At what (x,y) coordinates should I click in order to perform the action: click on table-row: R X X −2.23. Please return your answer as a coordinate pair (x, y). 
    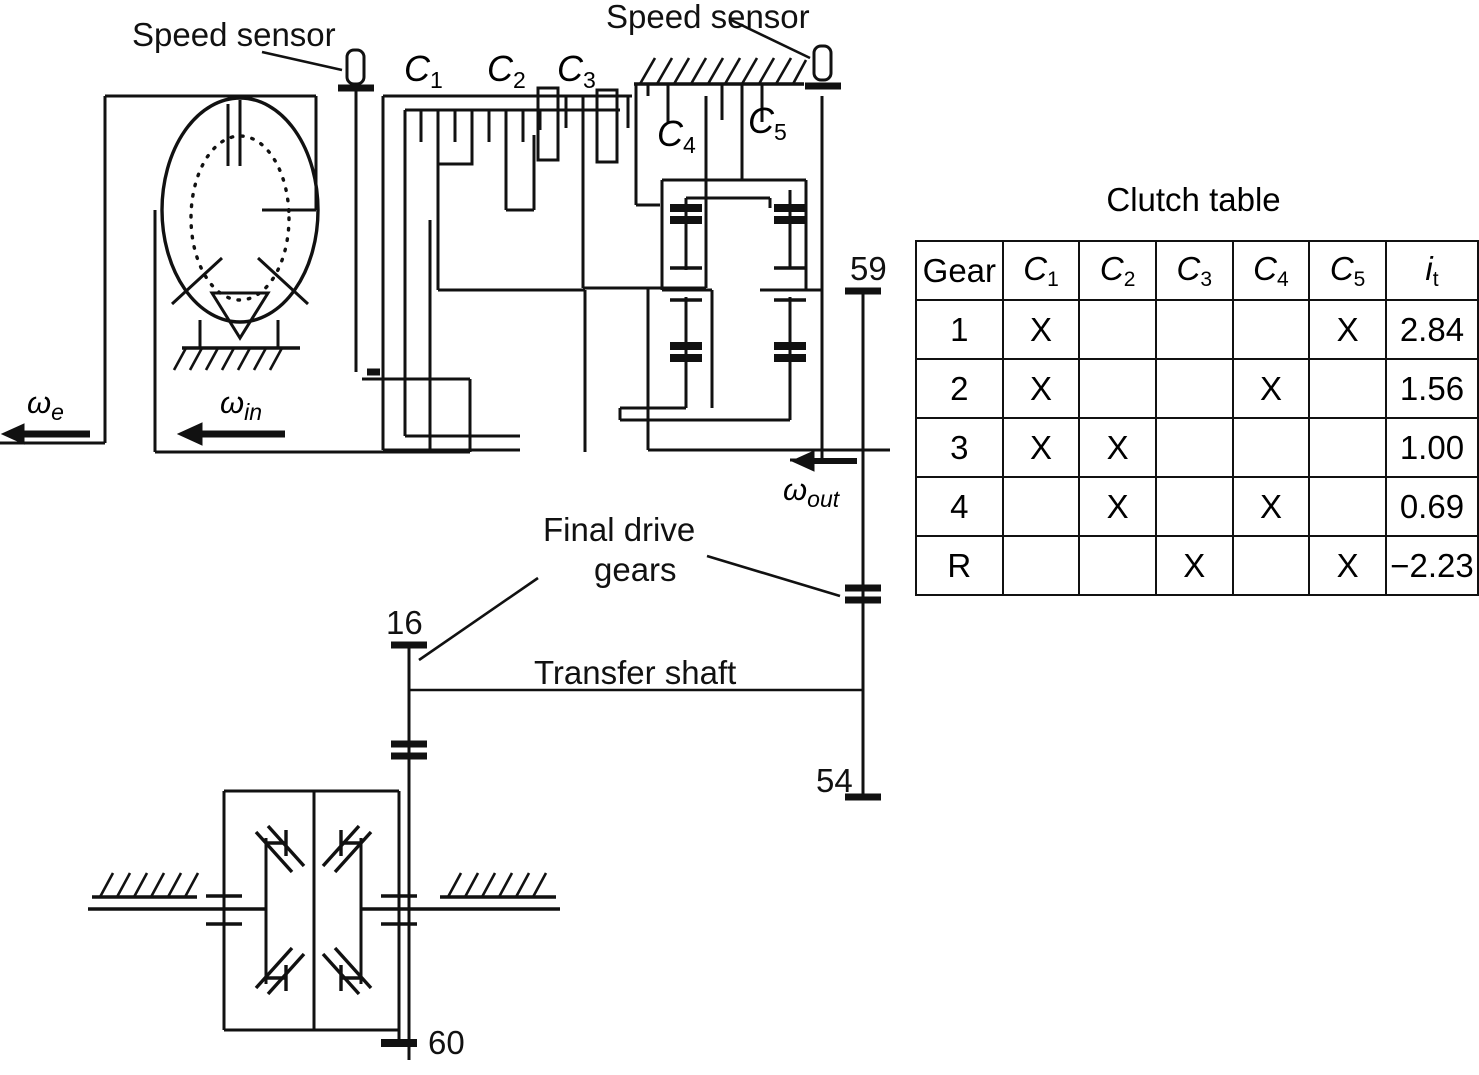
    Looking at the image, I should click on (1197, 565).